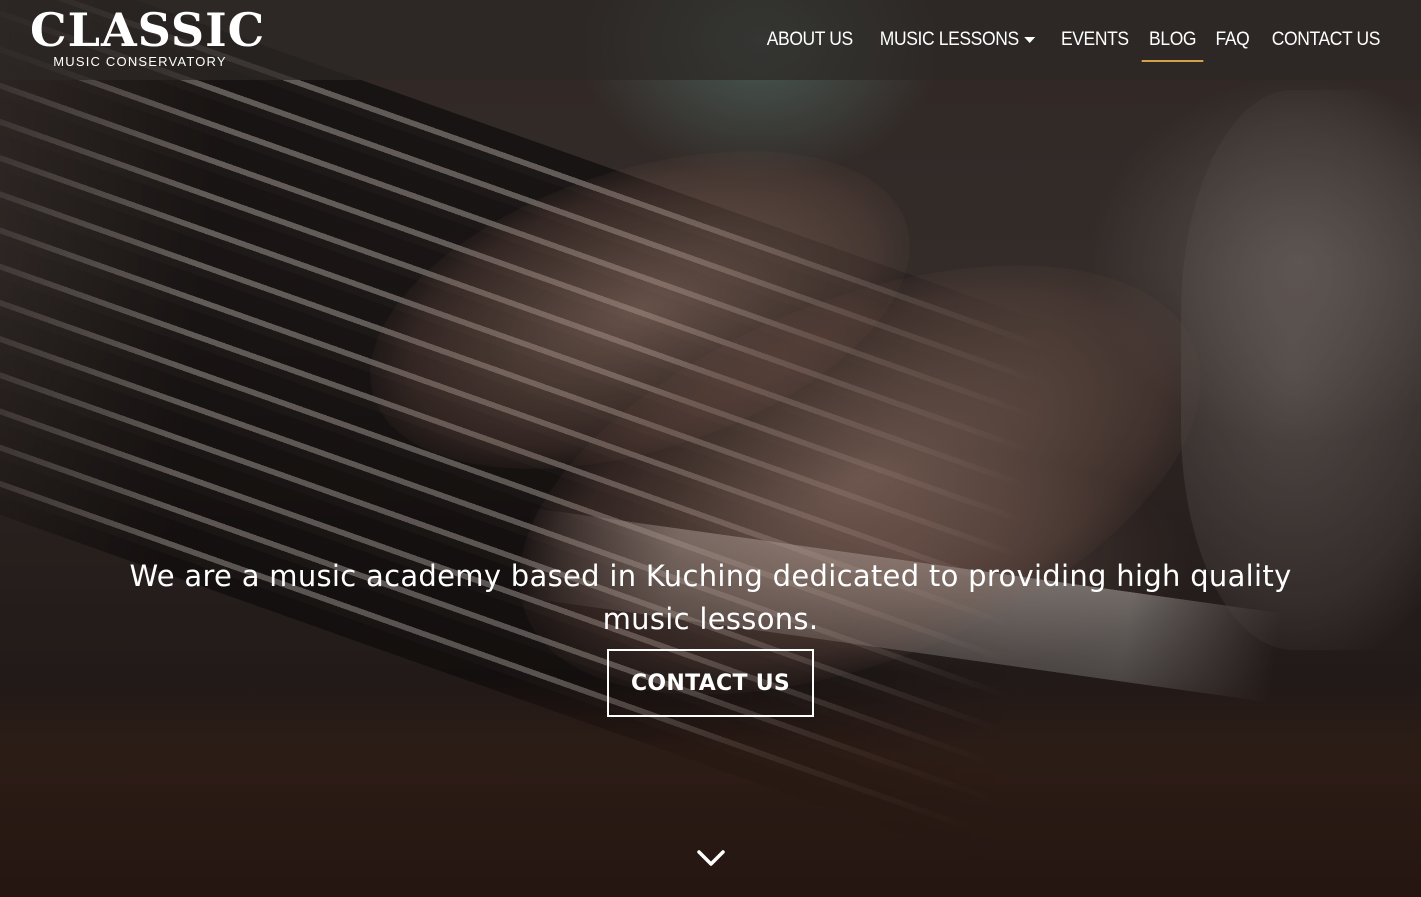 The image size is (1421, 897). I want to click on nav-item-about-us: ABOUT US, so click(809, 40).